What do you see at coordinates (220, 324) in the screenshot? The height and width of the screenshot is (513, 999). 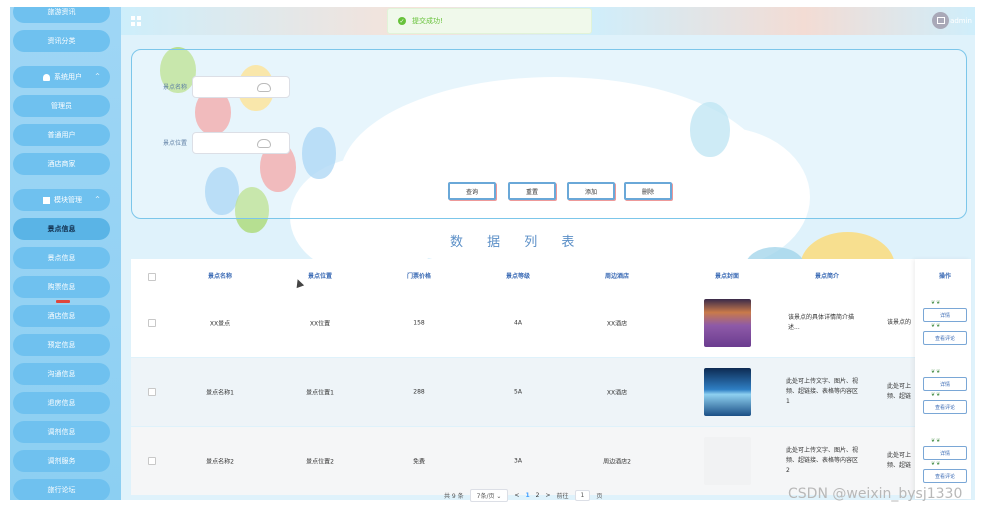 I see `cell-name: XX景点` at bounding box center [220, 324].